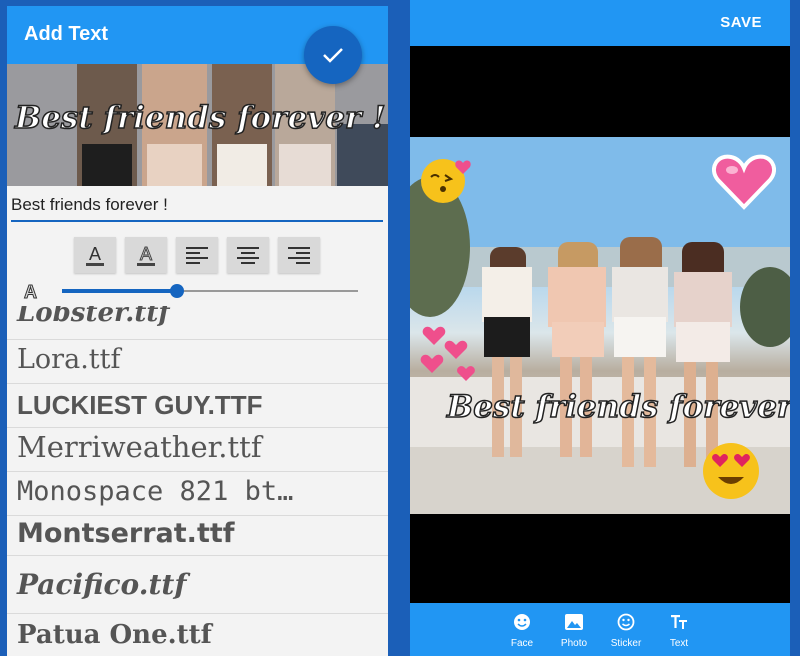 The width and height of the screenshot is (800, 656). What do you see at coordinates (197, 536) in the screenshot?
I see `font-item-montserrat: Montserrat.ttf` at bounding box center [197, 536].